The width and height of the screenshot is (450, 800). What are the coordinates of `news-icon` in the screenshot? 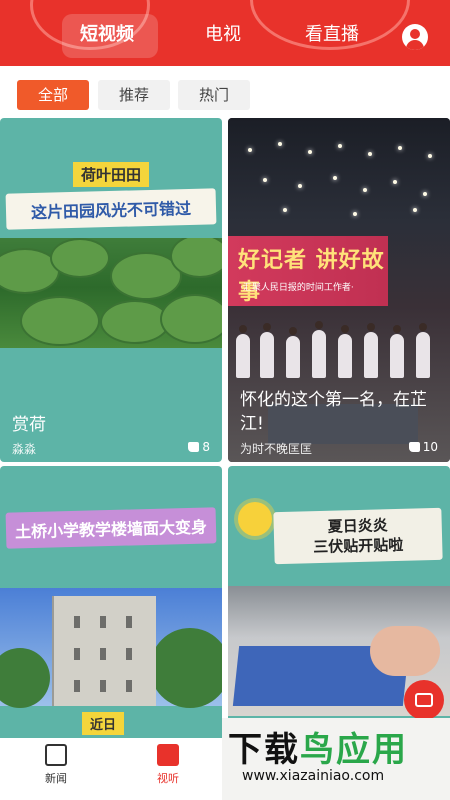 It's located at (56, 755).